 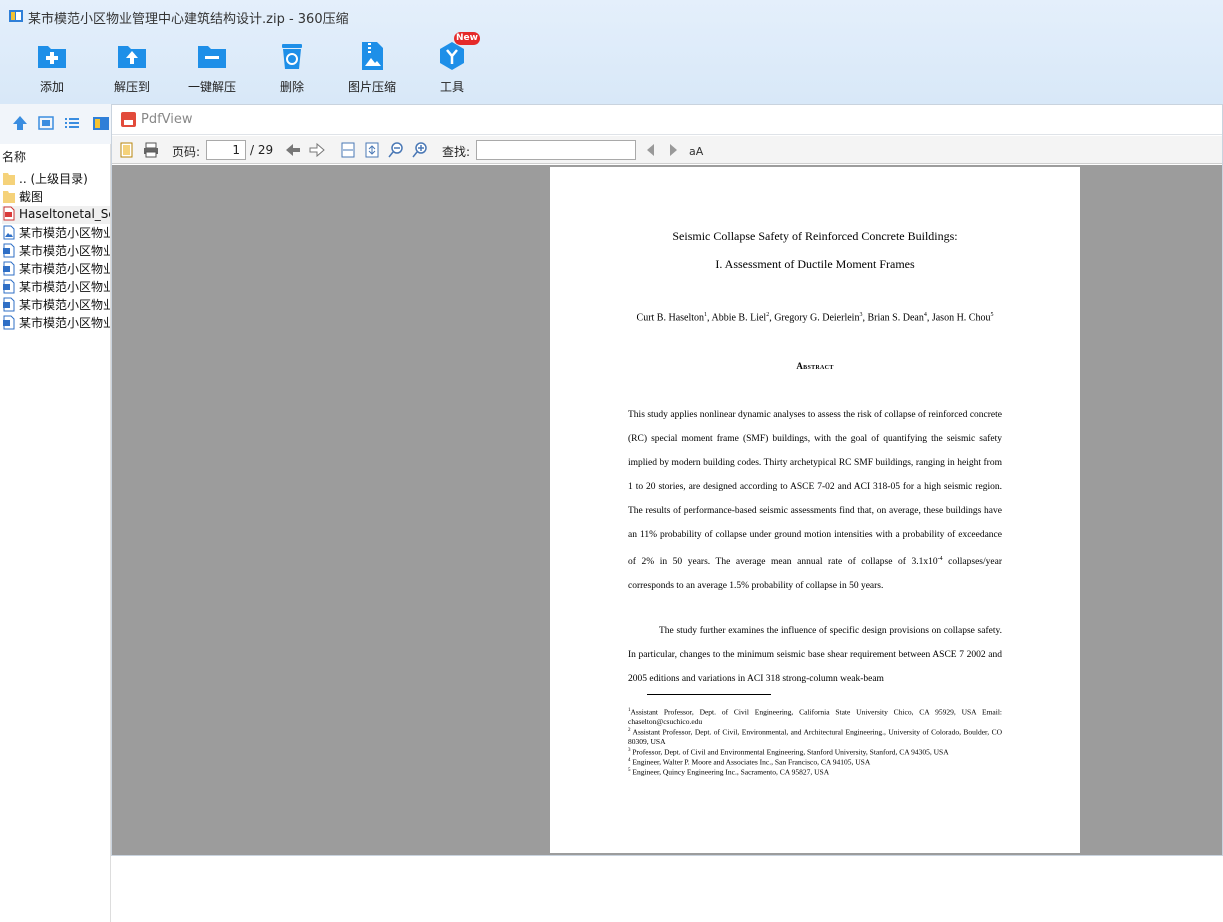 I want to click on one-click-extract-label: 一键解压, so click(x=211, y=87).